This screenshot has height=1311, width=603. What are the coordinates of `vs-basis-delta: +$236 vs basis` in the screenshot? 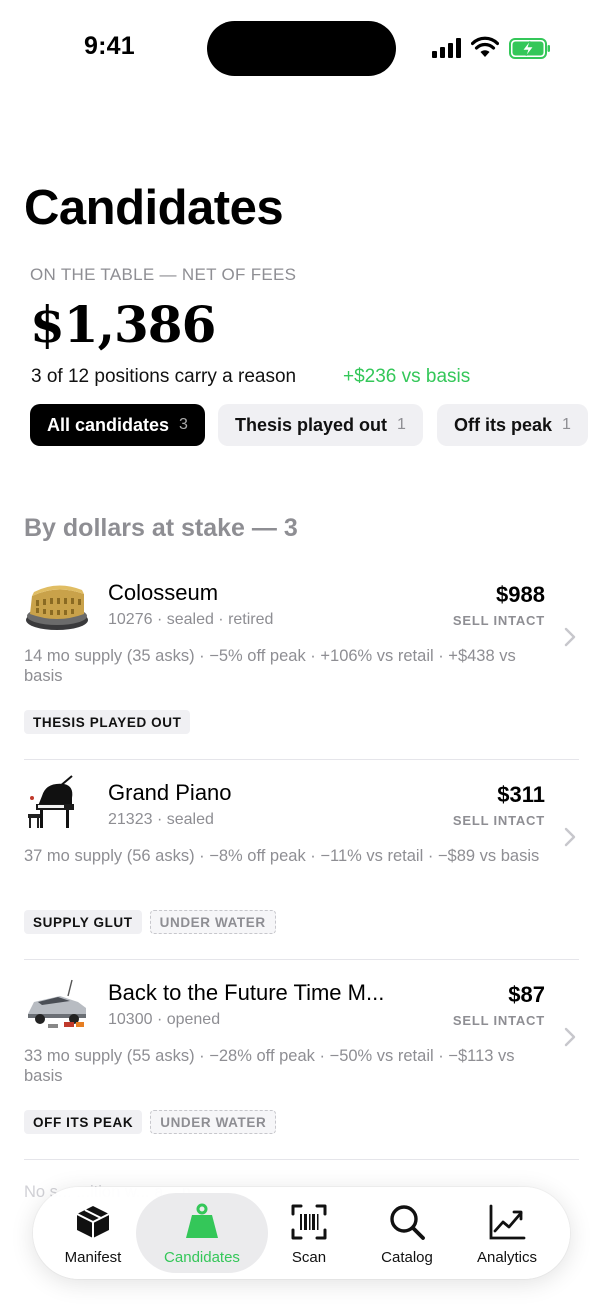 It's located at (407, 376).